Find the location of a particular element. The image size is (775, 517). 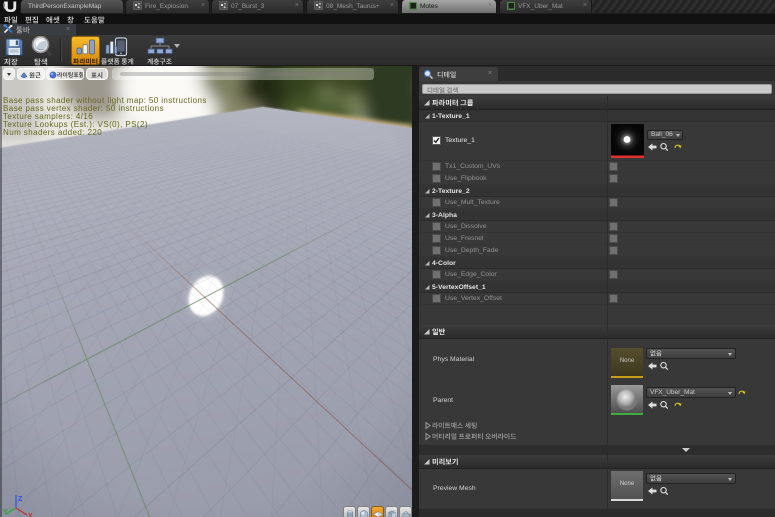

svg-text: Y is located at coordinates (5, 512).